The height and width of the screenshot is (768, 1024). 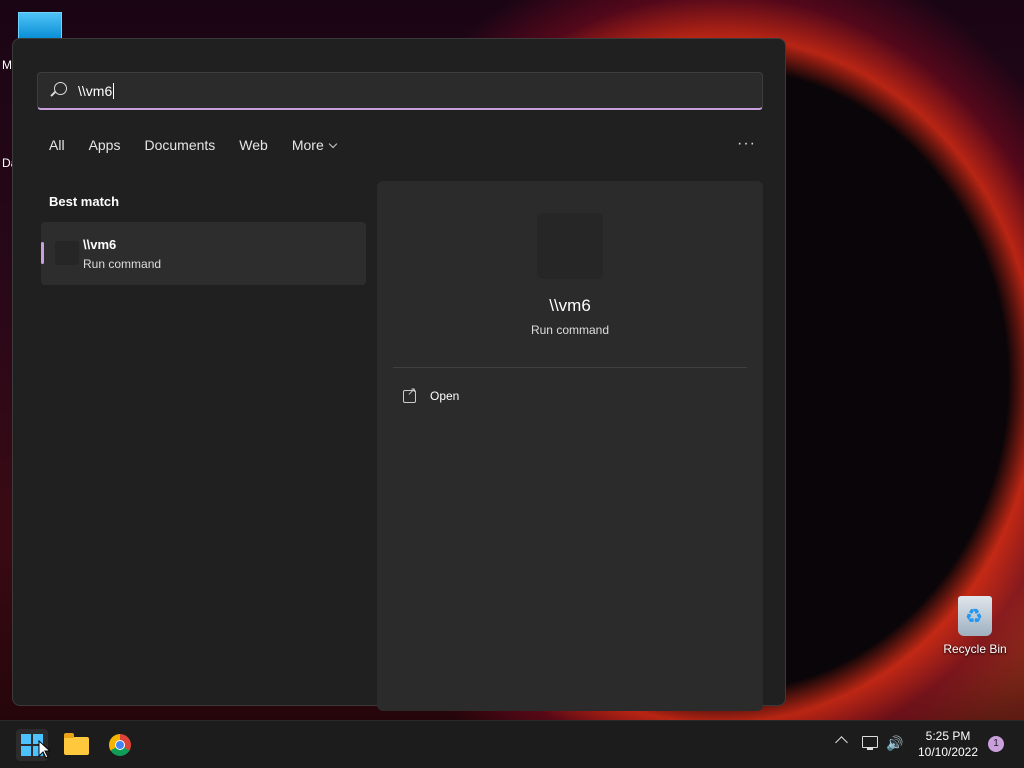 I want to click on network-icon, so click(x=870, y=743).